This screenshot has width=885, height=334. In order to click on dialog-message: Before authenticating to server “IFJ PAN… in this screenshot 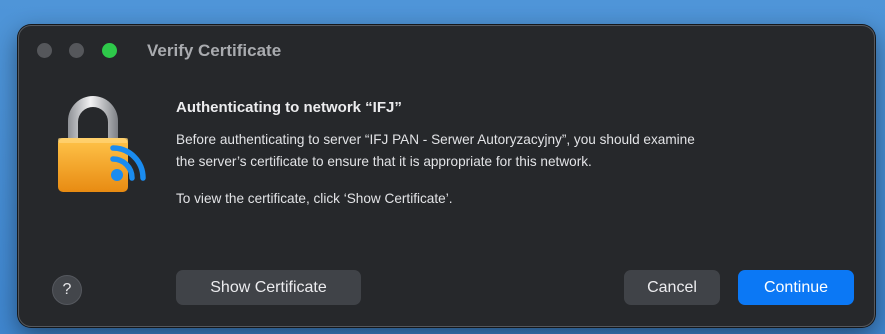, I will do `click(435, 150)`.